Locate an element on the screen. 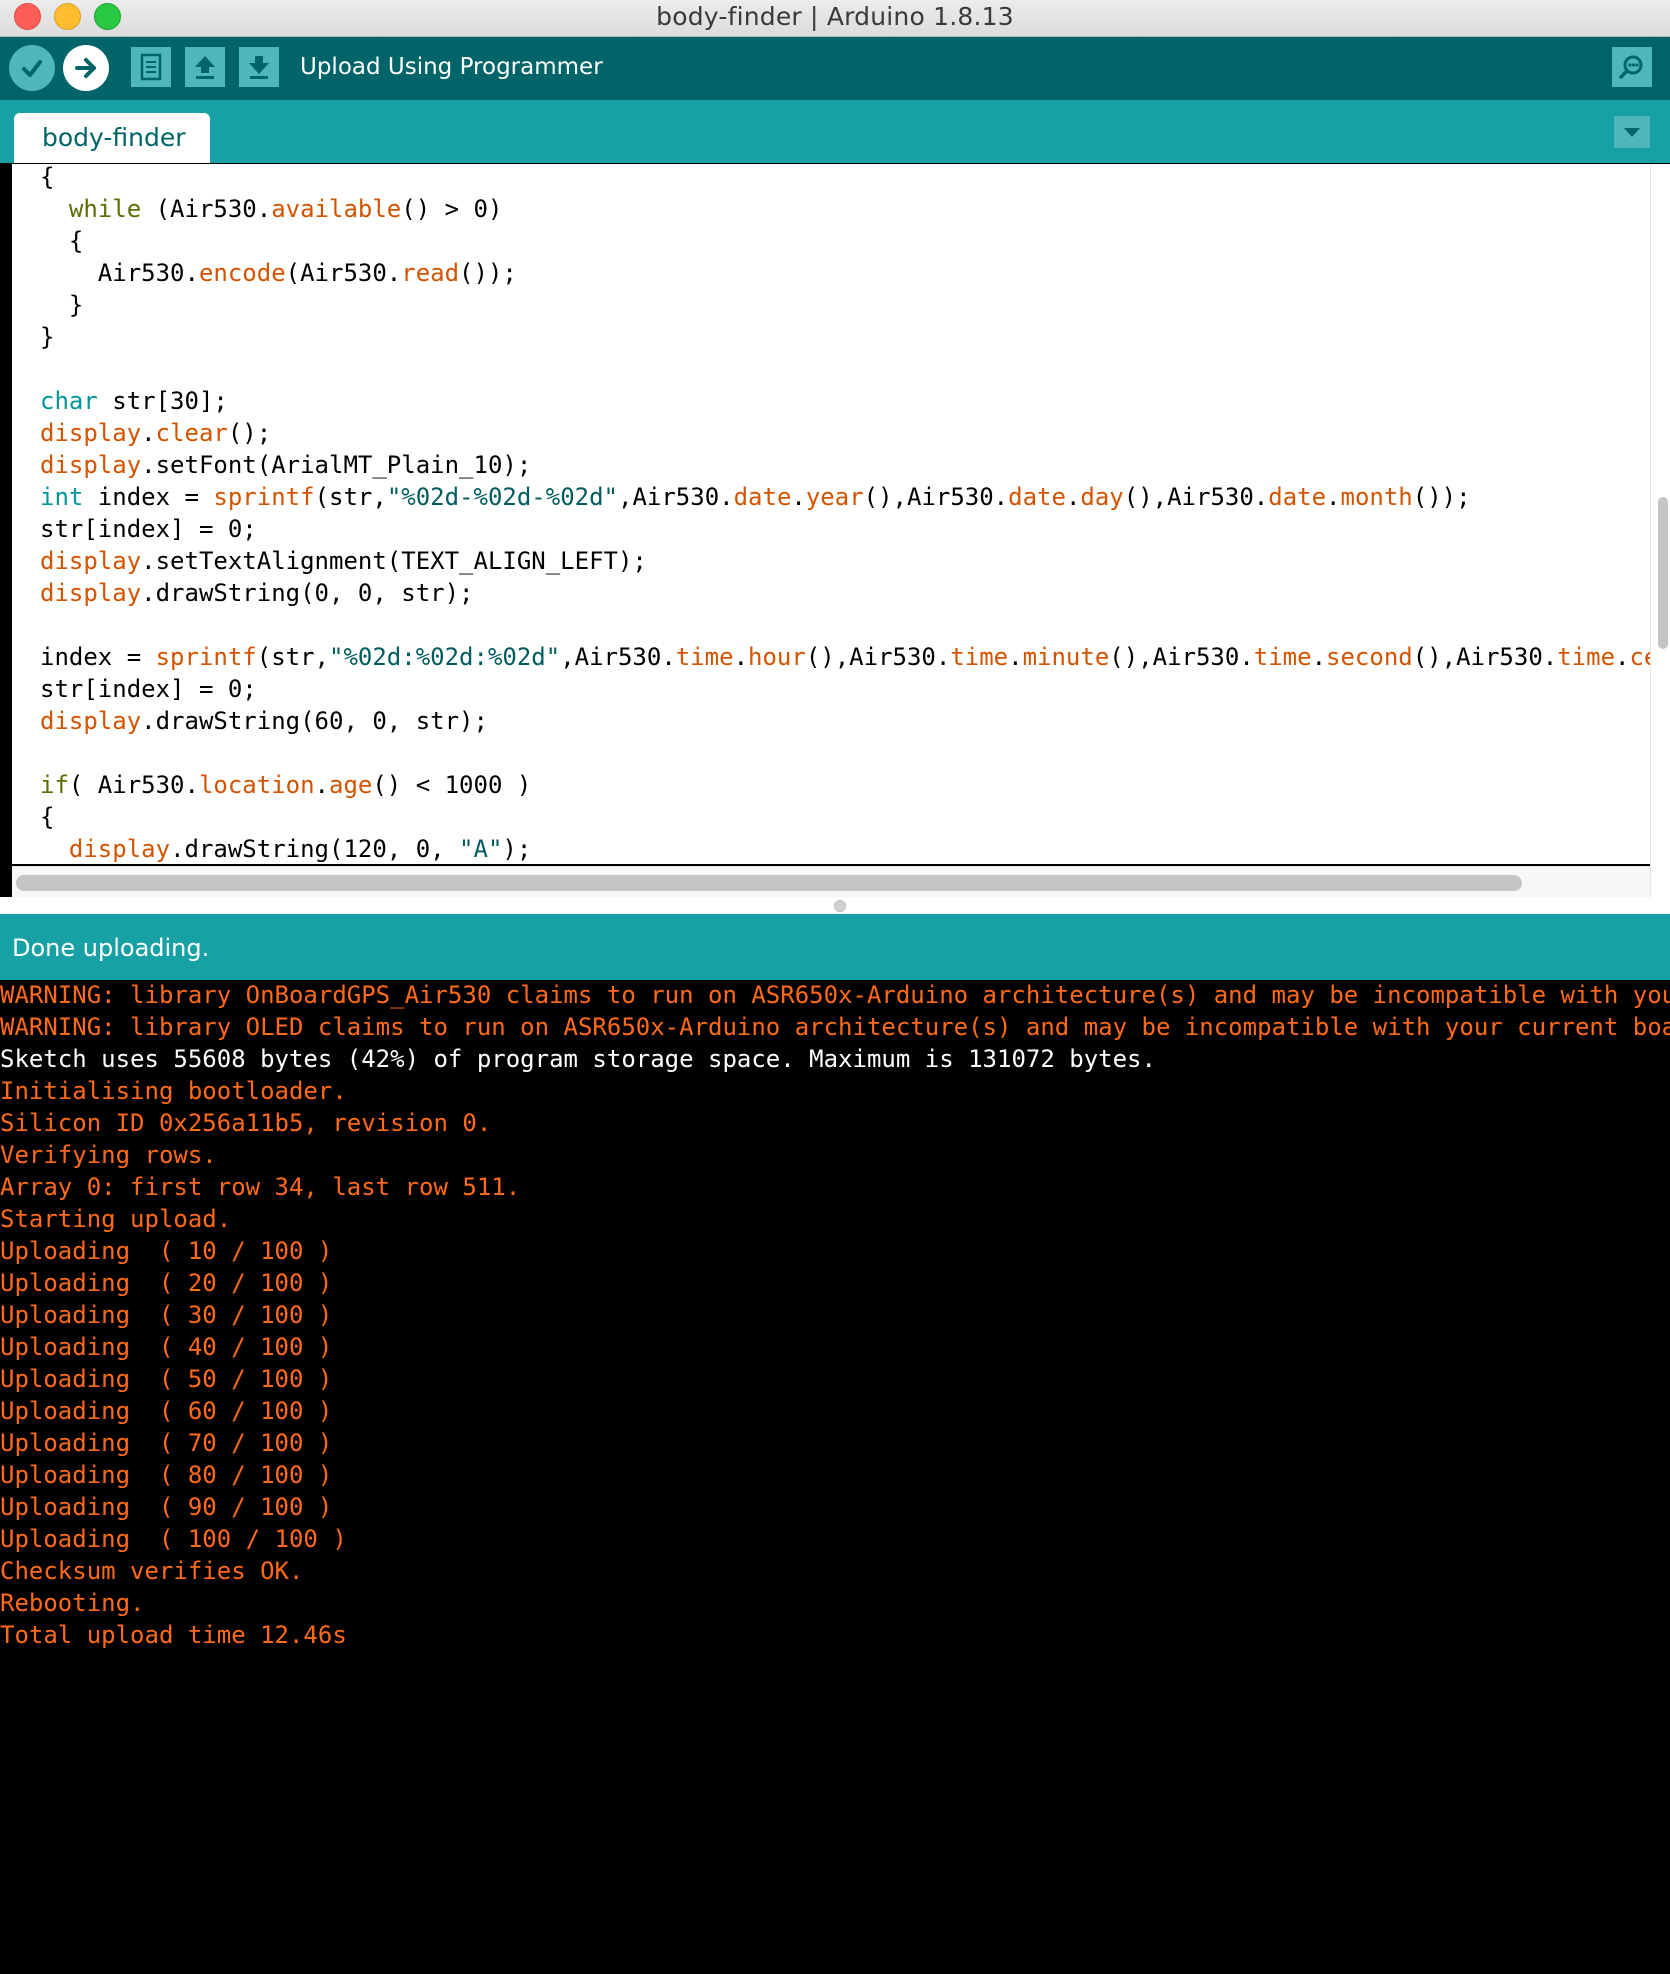 The image size is (1670, 1974). code-token: sprintf is located at coordinates (206, 657).